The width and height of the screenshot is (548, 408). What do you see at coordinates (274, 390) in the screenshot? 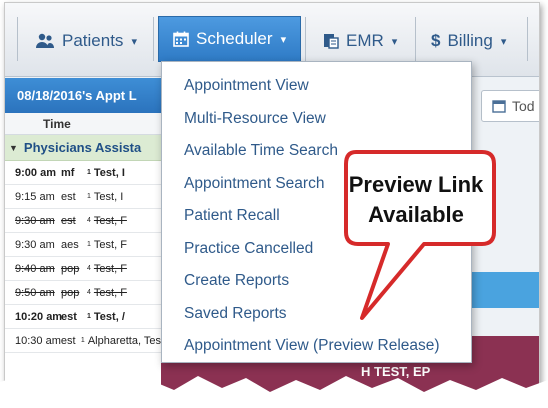
I see `torn-edge-decoration` at bounding box center [274, 390].